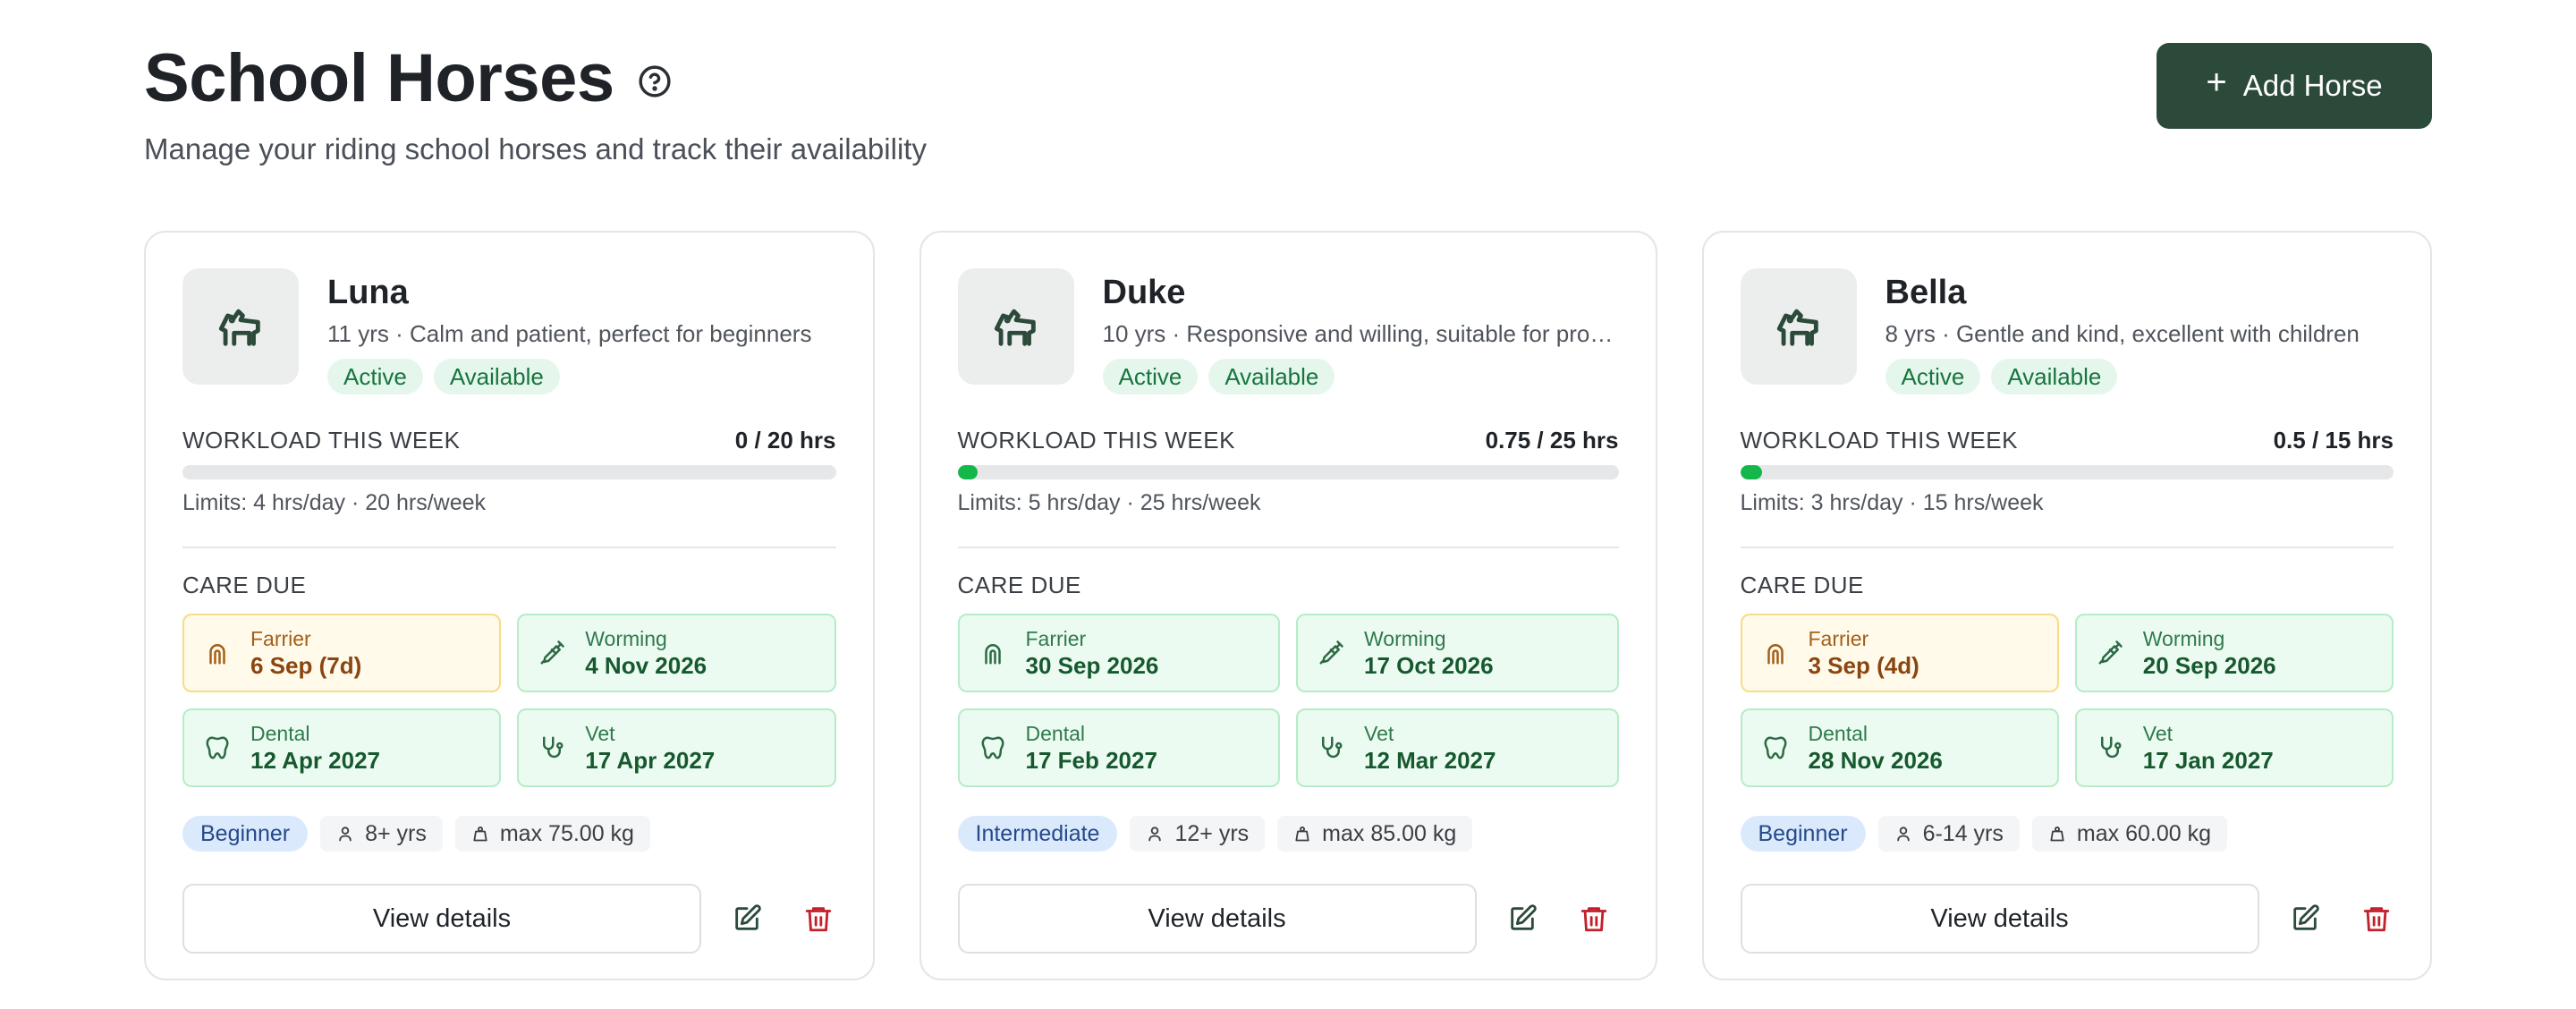 The width and height of the screenshot is (2576, 1009). Describe the element at coordinates (655, 81) in the screenshot. I see `help-icon` at that location.